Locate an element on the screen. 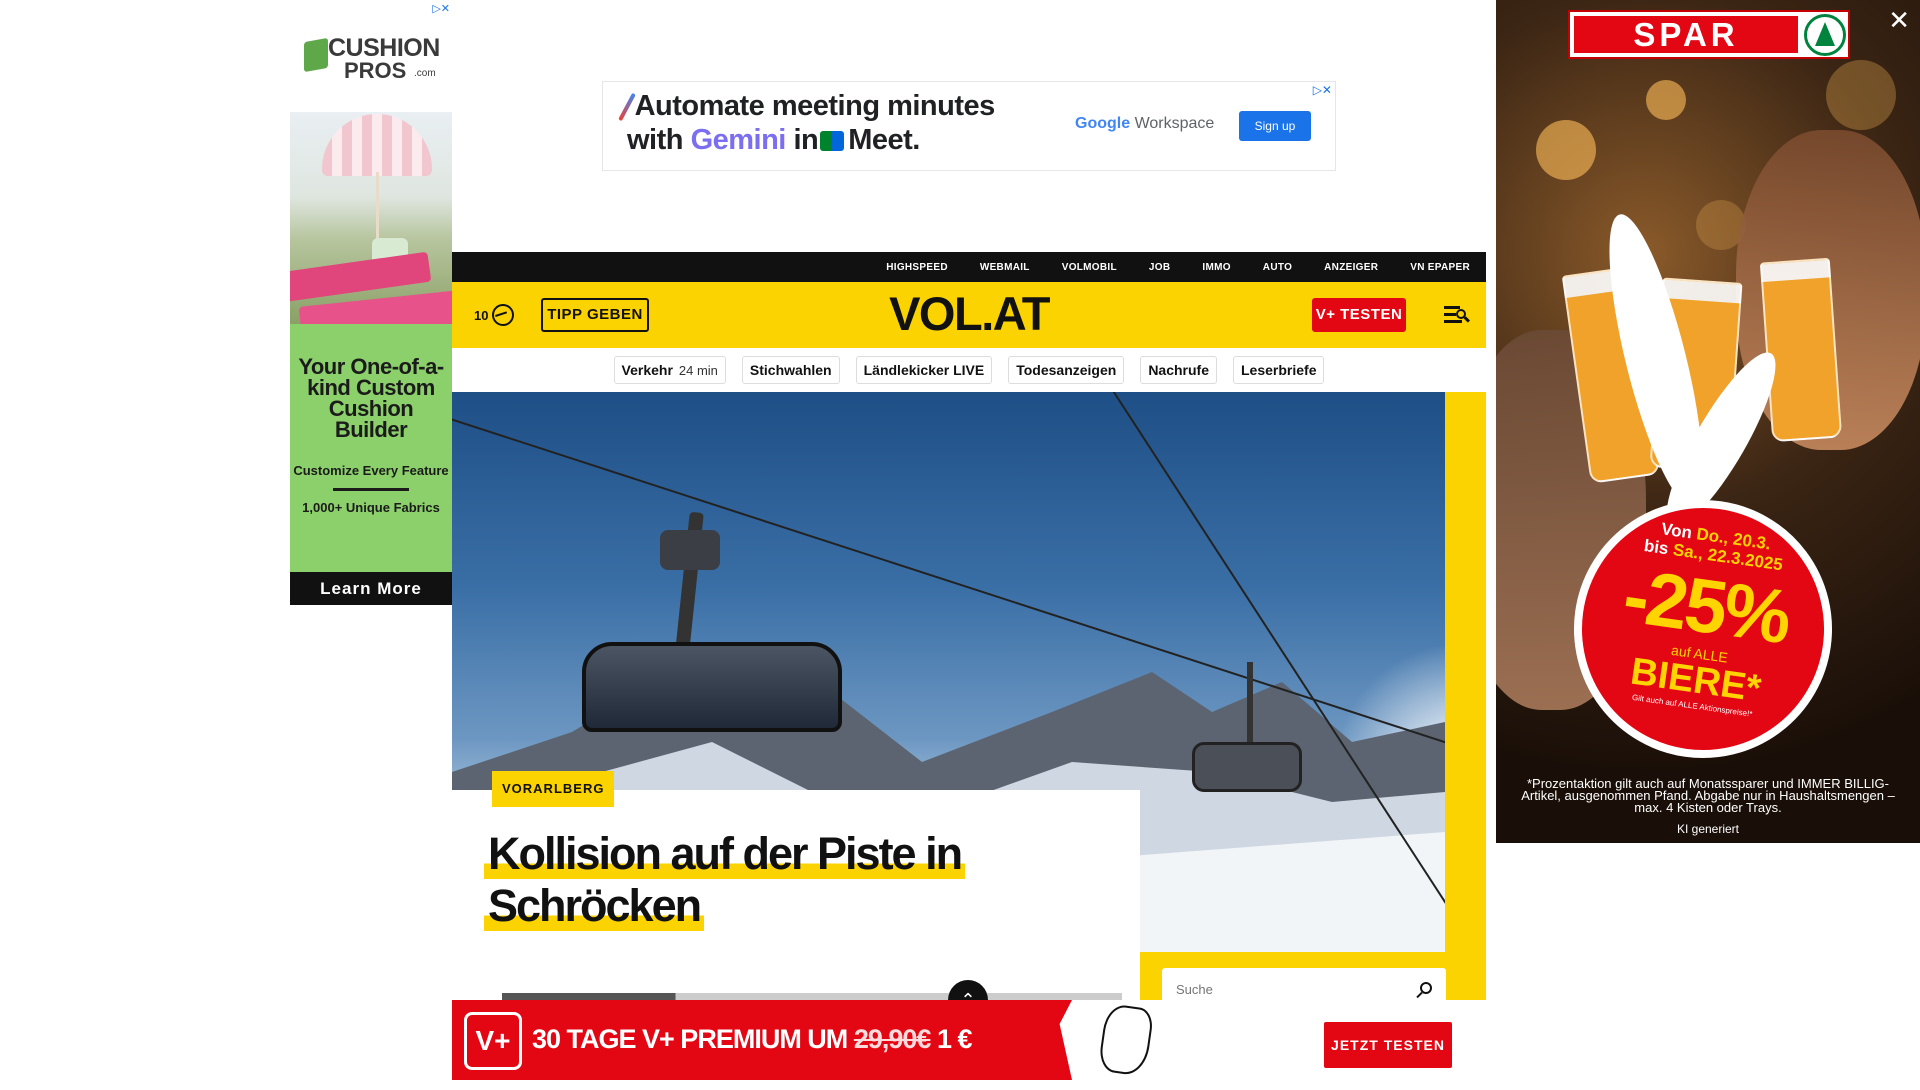  patio-cushion-photo is located at coordinates (371, 218).